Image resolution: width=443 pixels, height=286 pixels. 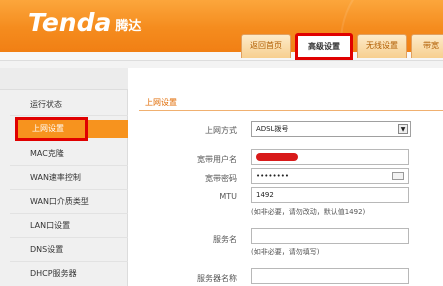 I want to click on connection-mode-value: ADSL拨号, so click(x=272, y=129).